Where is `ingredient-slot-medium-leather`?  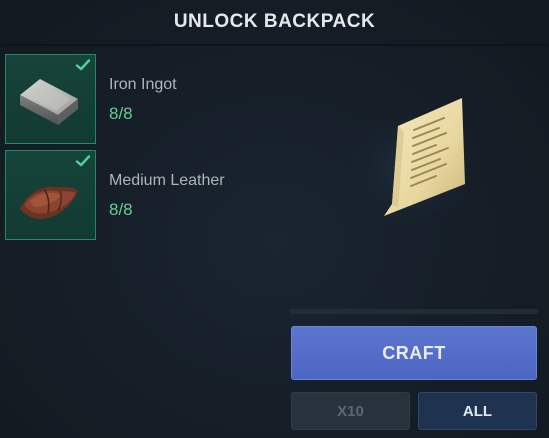
ingredient-slot-medium-leather is located at coordinates (50, 195).